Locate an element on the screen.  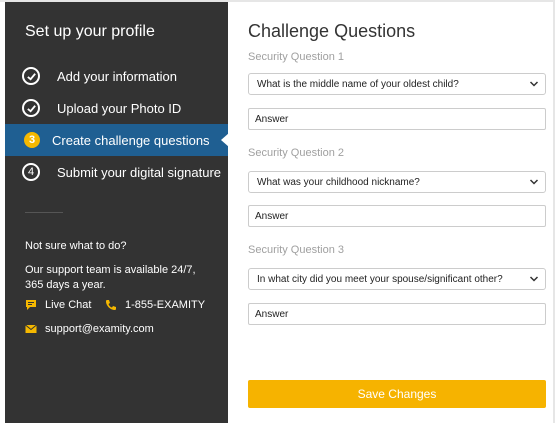
email-address: support@examity.com is located at coordinates (99, 329).